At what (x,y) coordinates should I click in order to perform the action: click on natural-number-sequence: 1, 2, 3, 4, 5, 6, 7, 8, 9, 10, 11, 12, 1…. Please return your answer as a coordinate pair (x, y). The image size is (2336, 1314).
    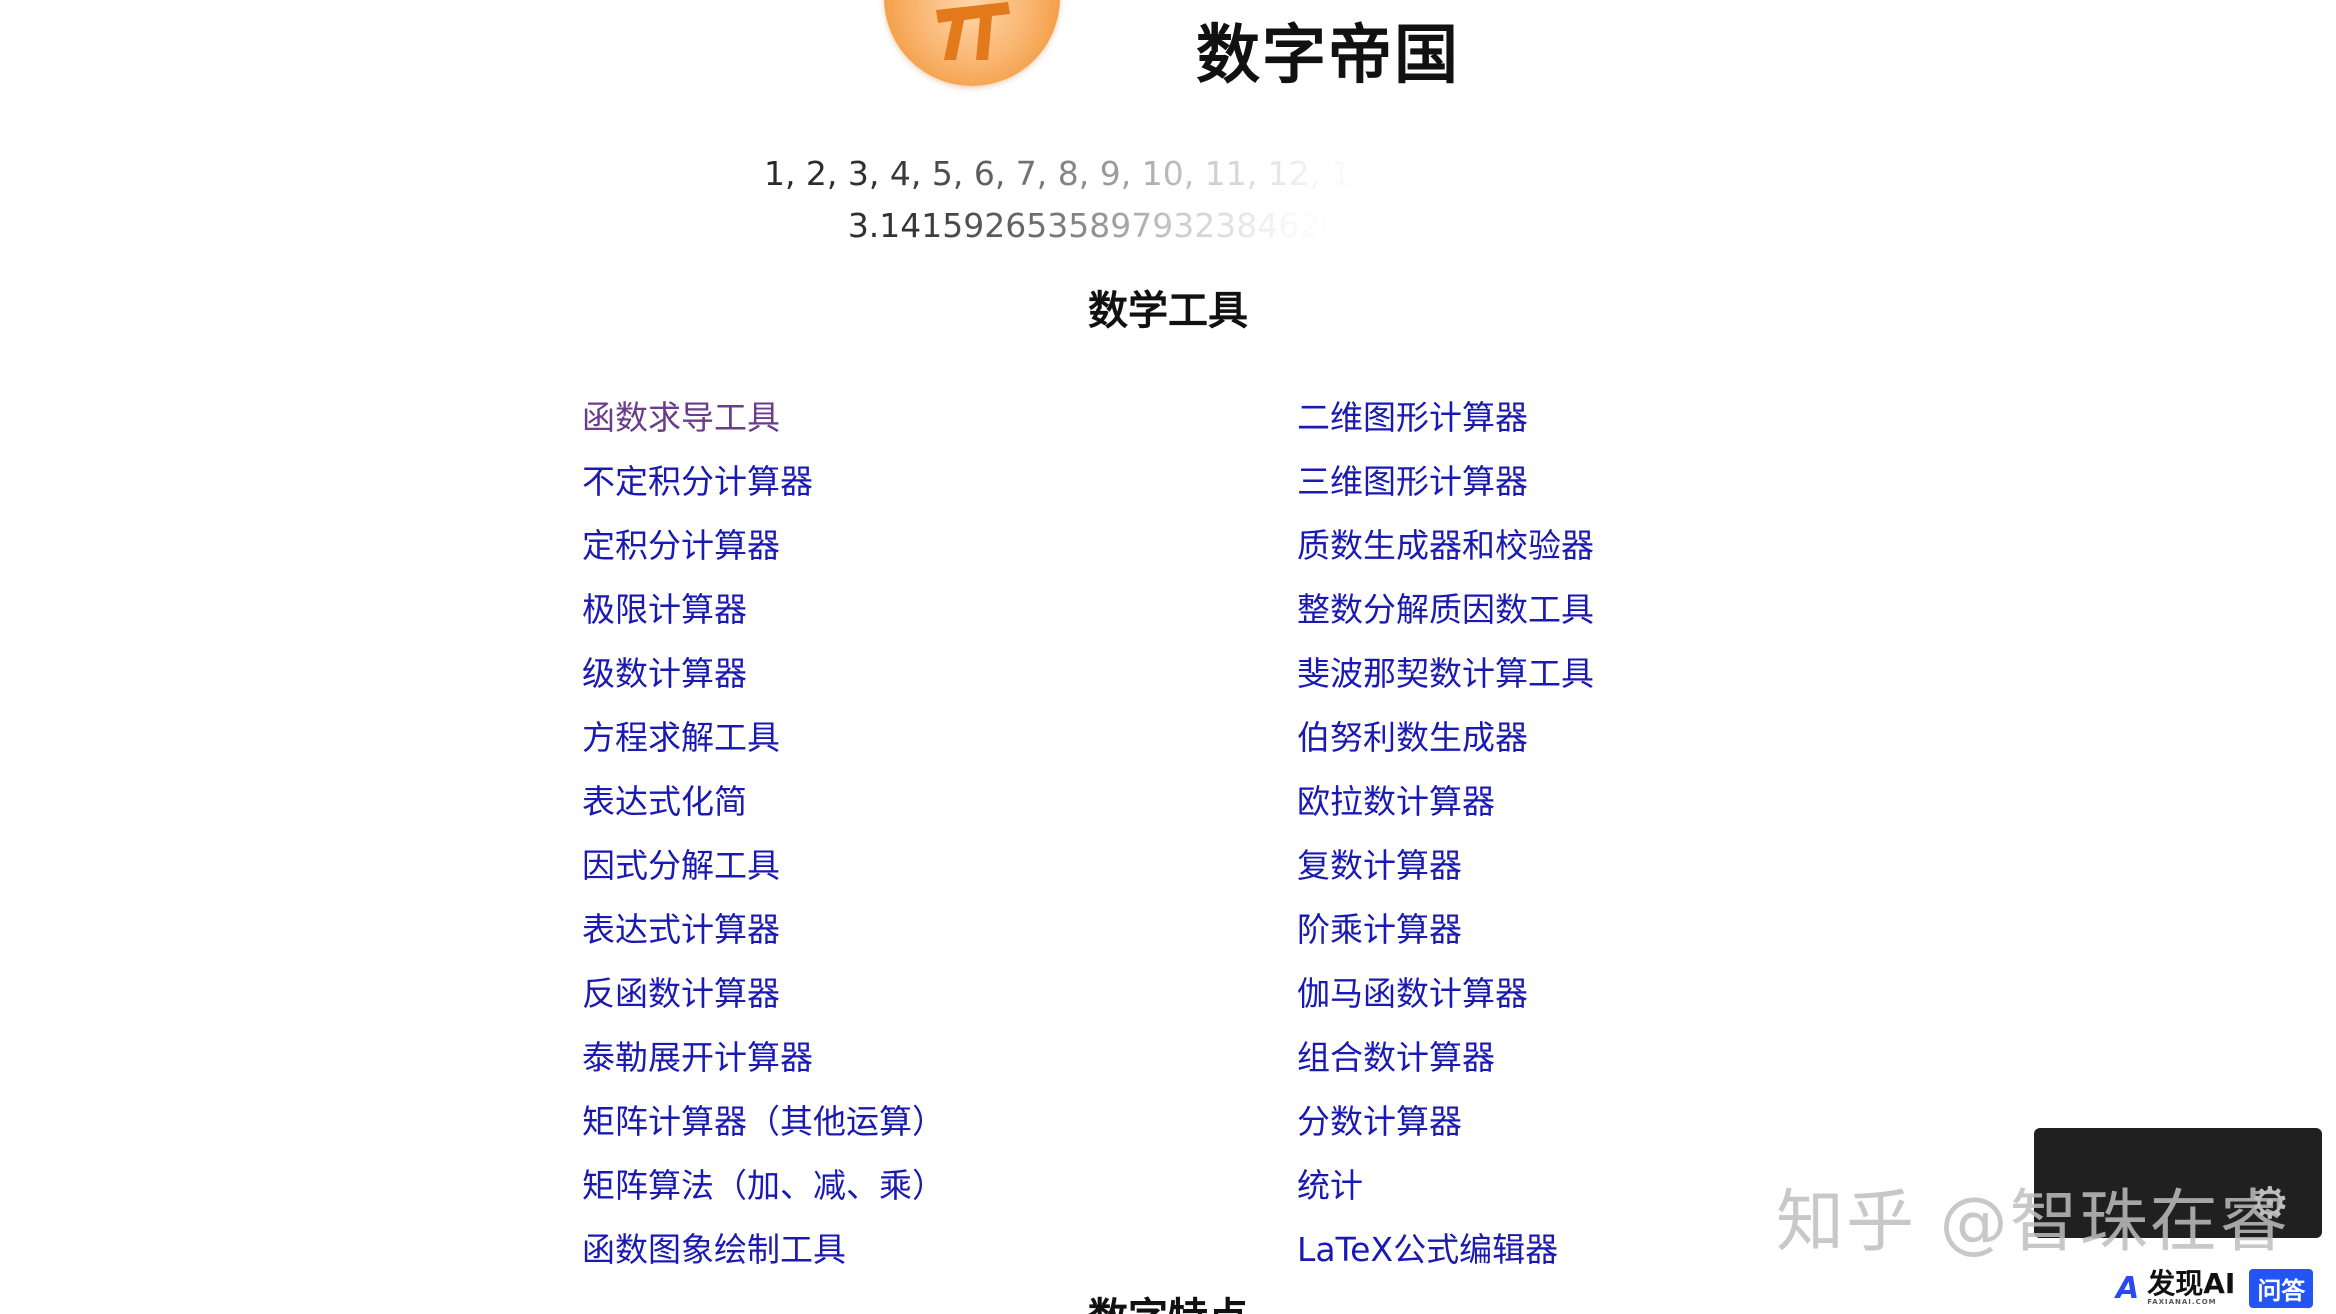
    Looking at the image, I should click on (1168, 173).